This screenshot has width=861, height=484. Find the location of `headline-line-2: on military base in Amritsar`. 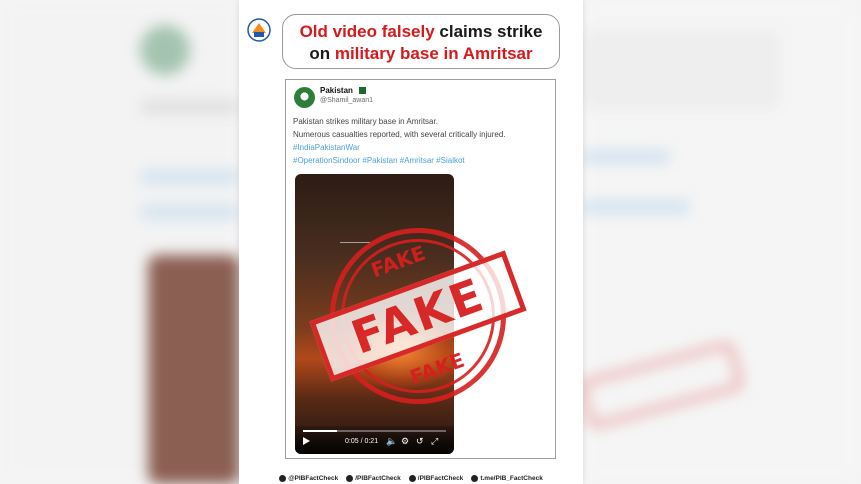

headline-line-2: on military base in Amritsar is located at coordinates (421, 54).